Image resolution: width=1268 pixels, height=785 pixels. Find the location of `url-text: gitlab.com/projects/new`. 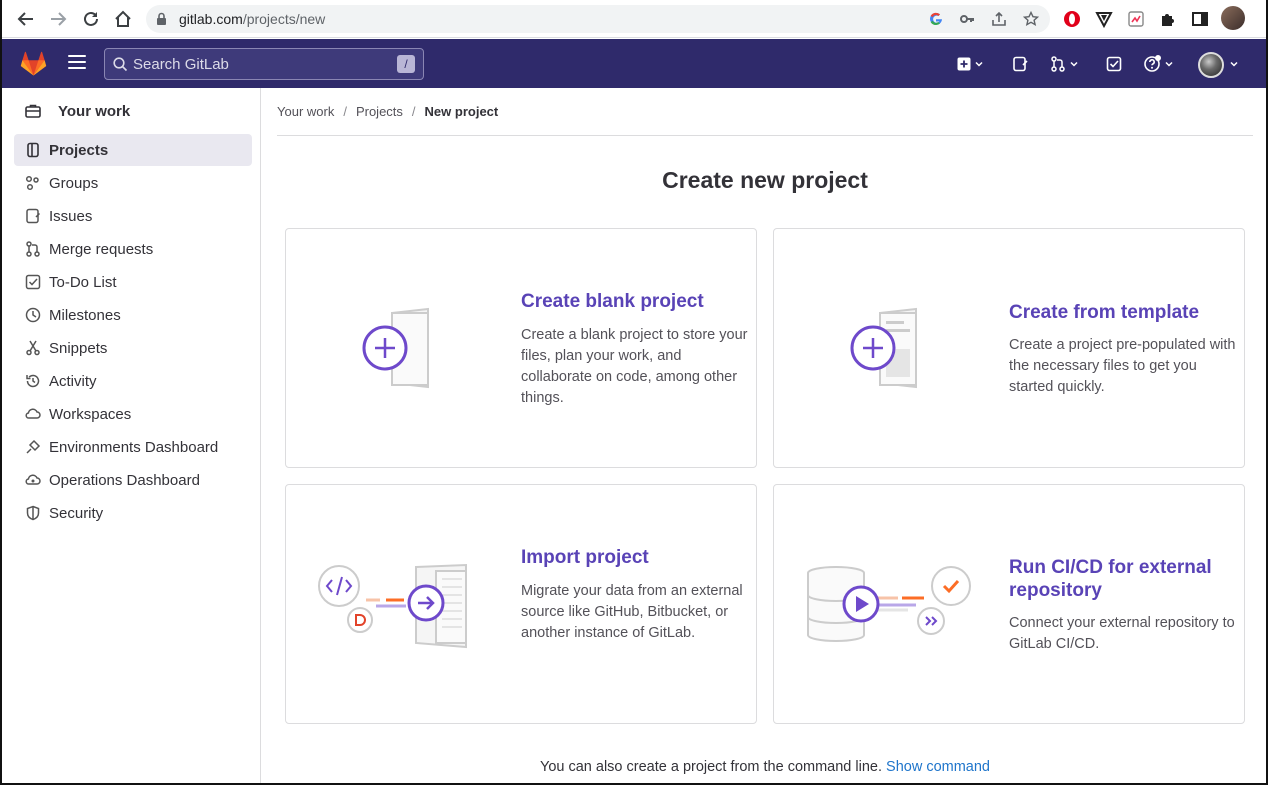

url-text: gitlab.com/projects/new is located at coordinates (252, 19).